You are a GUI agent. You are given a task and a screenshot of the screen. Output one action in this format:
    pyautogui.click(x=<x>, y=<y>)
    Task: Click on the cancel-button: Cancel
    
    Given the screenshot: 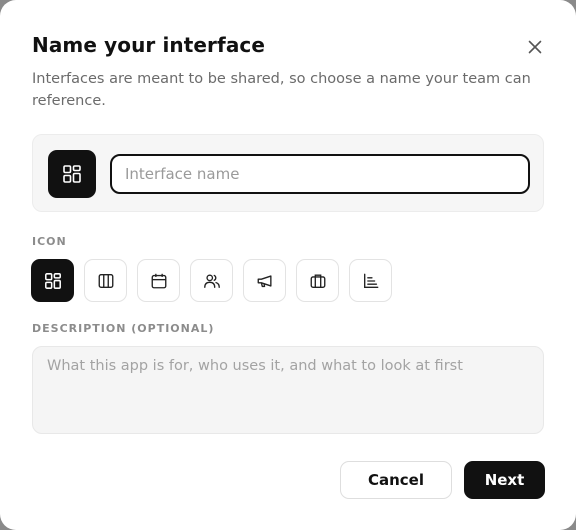 What is the action you would take?
    pyautogui.click(x=396, y=480)
    